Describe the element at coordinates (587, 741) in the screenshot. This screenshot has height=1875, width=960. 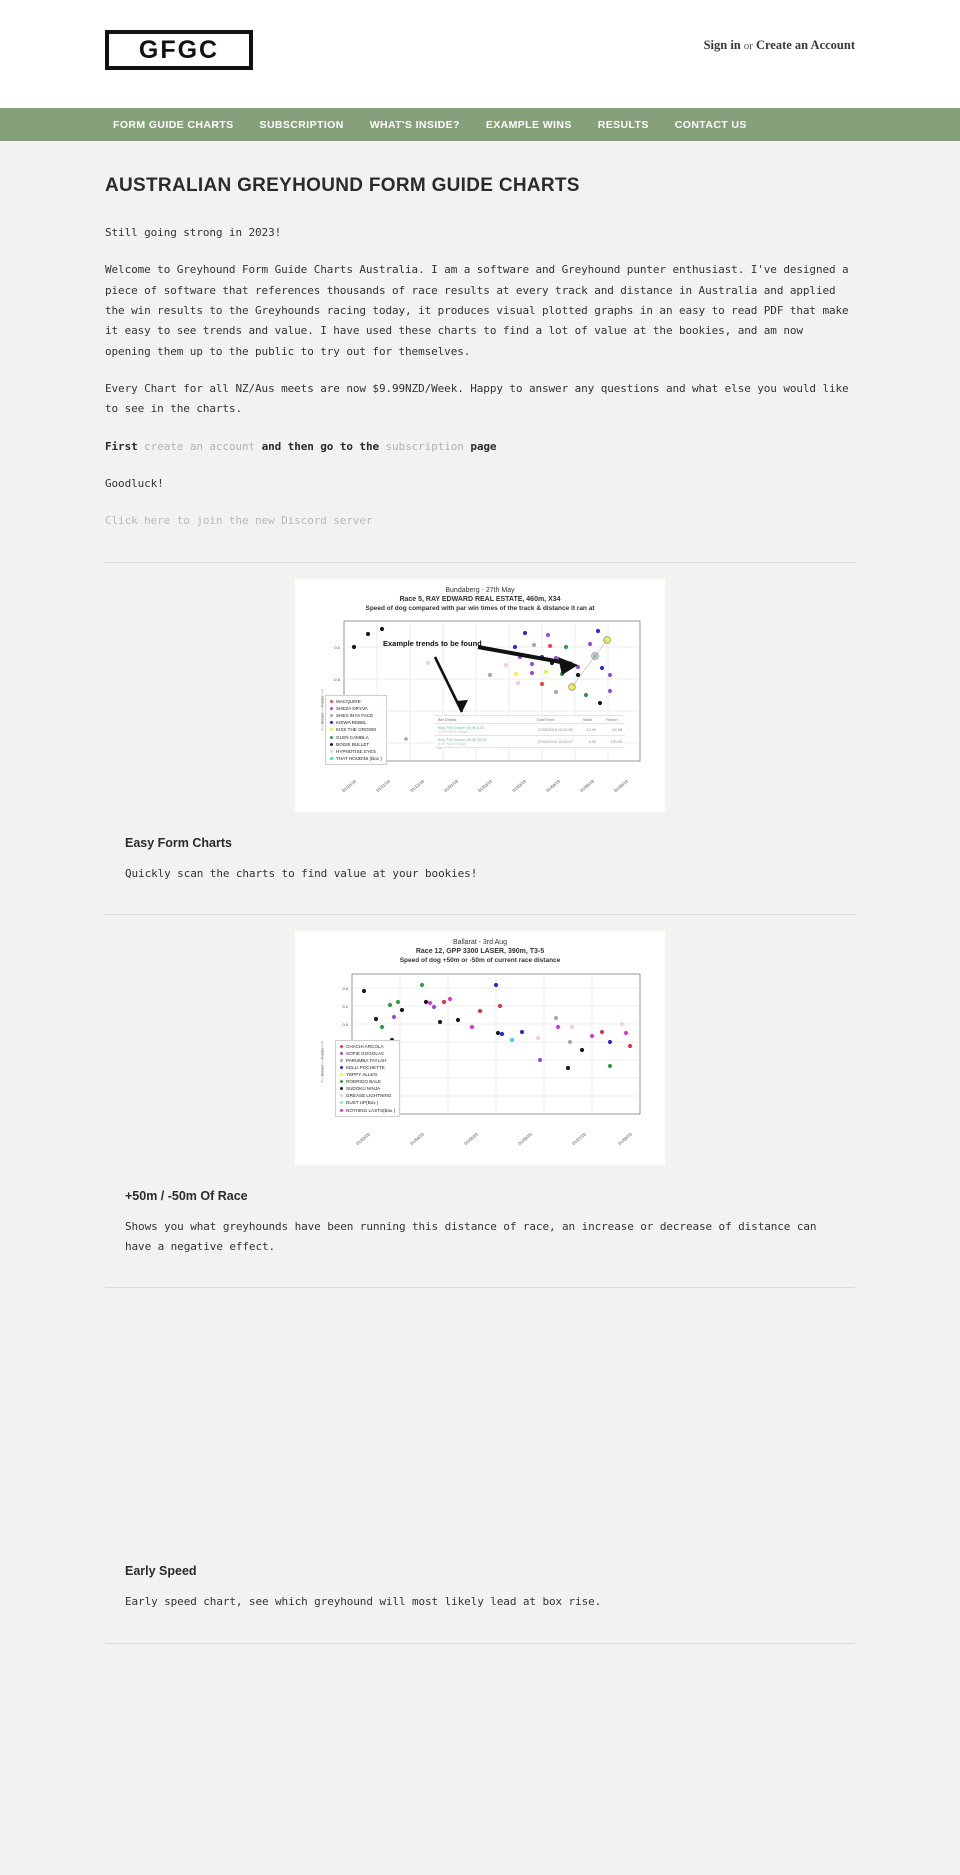
I see `cell-stake: 5.00` at that location.